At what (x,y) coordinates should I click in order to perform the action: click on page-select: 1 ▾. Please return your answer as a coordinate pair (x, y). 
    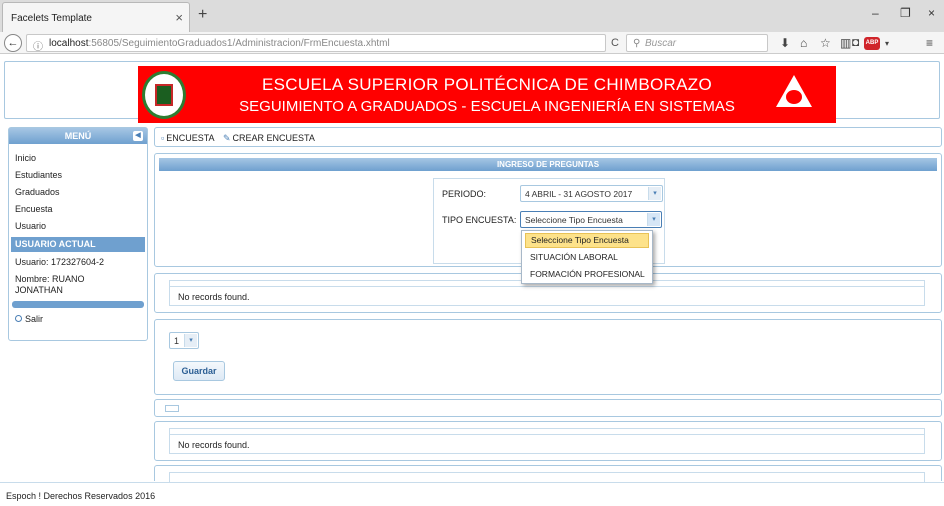
    Looking at the image, I should click on (184, 340).